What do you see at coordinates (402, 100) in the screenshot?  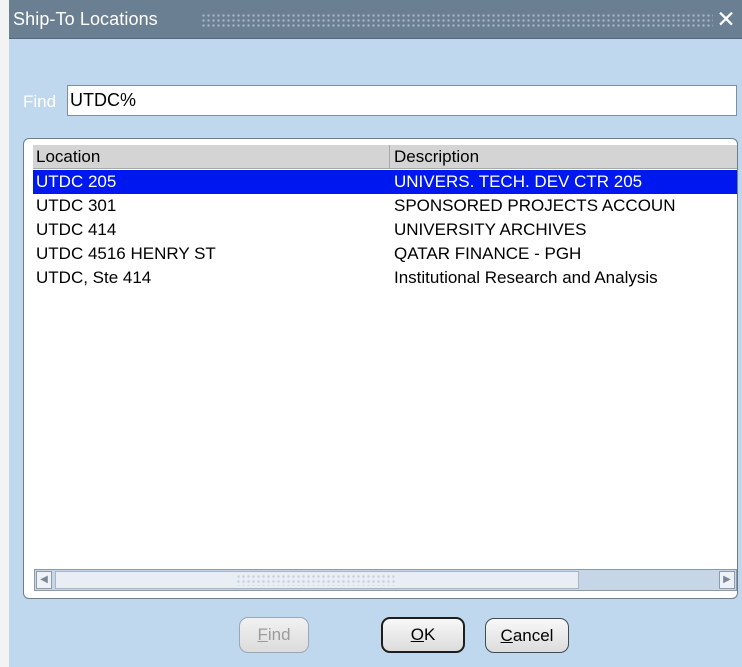 I see `find-input` at bounding box center [402, 100].